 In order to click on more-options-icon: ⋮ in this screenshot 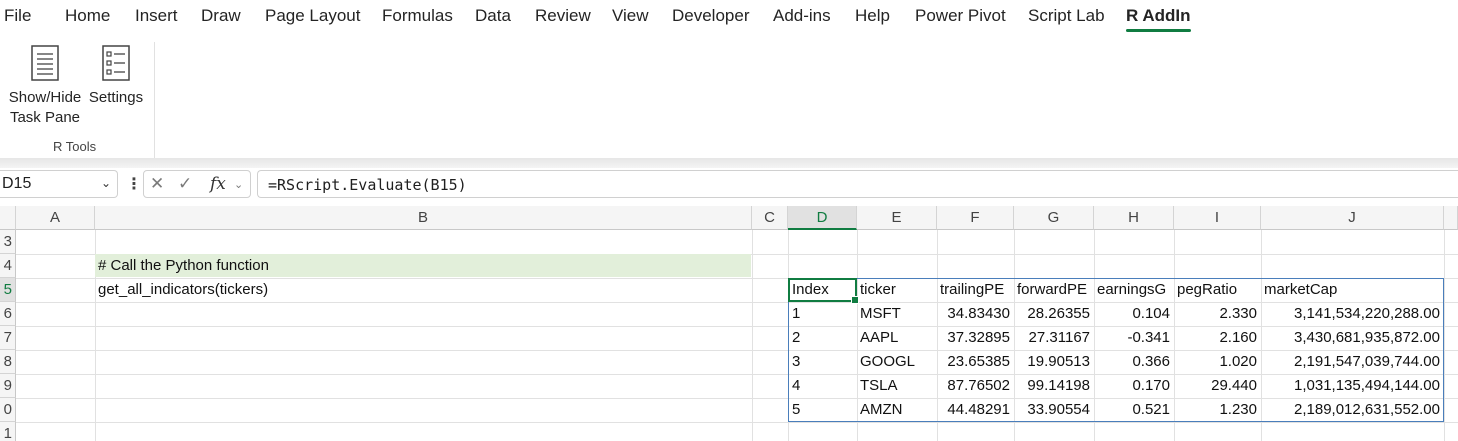, I will do `click(134, 184)`.